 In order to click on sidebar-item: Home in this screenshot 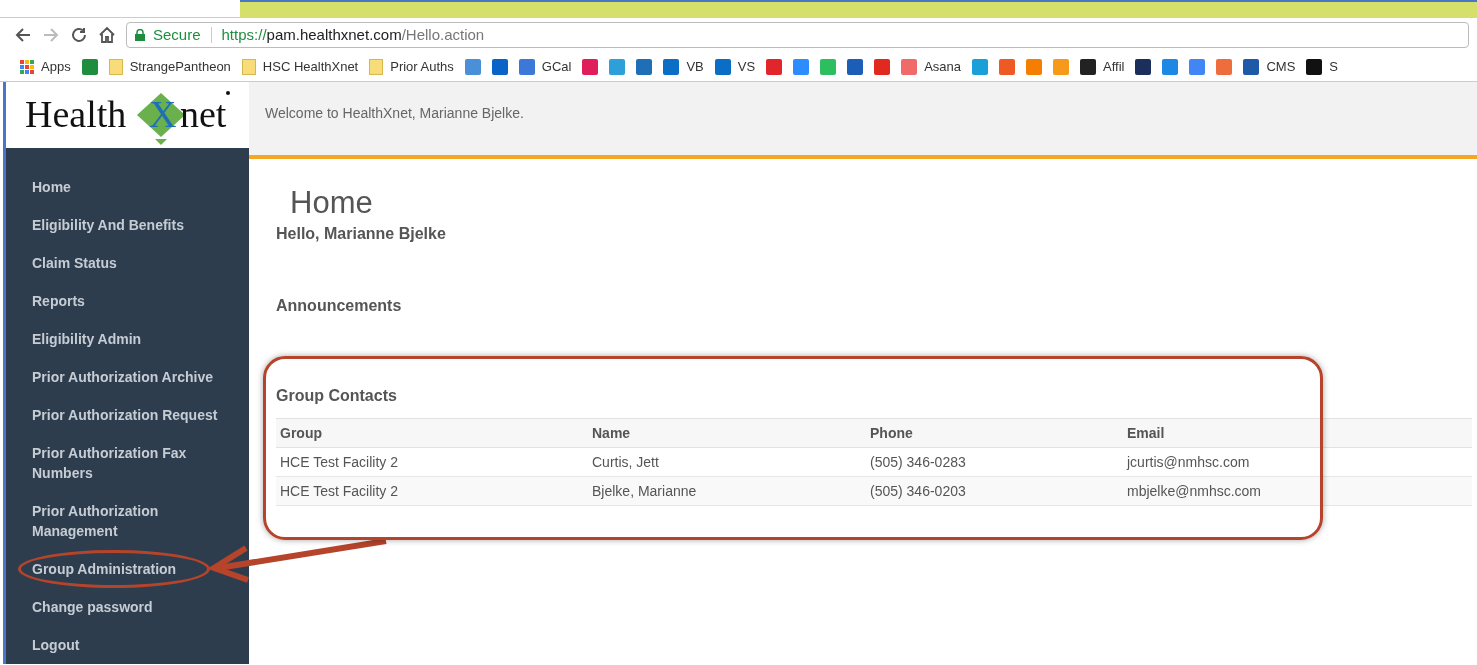, I will do `click(127, 187)`.